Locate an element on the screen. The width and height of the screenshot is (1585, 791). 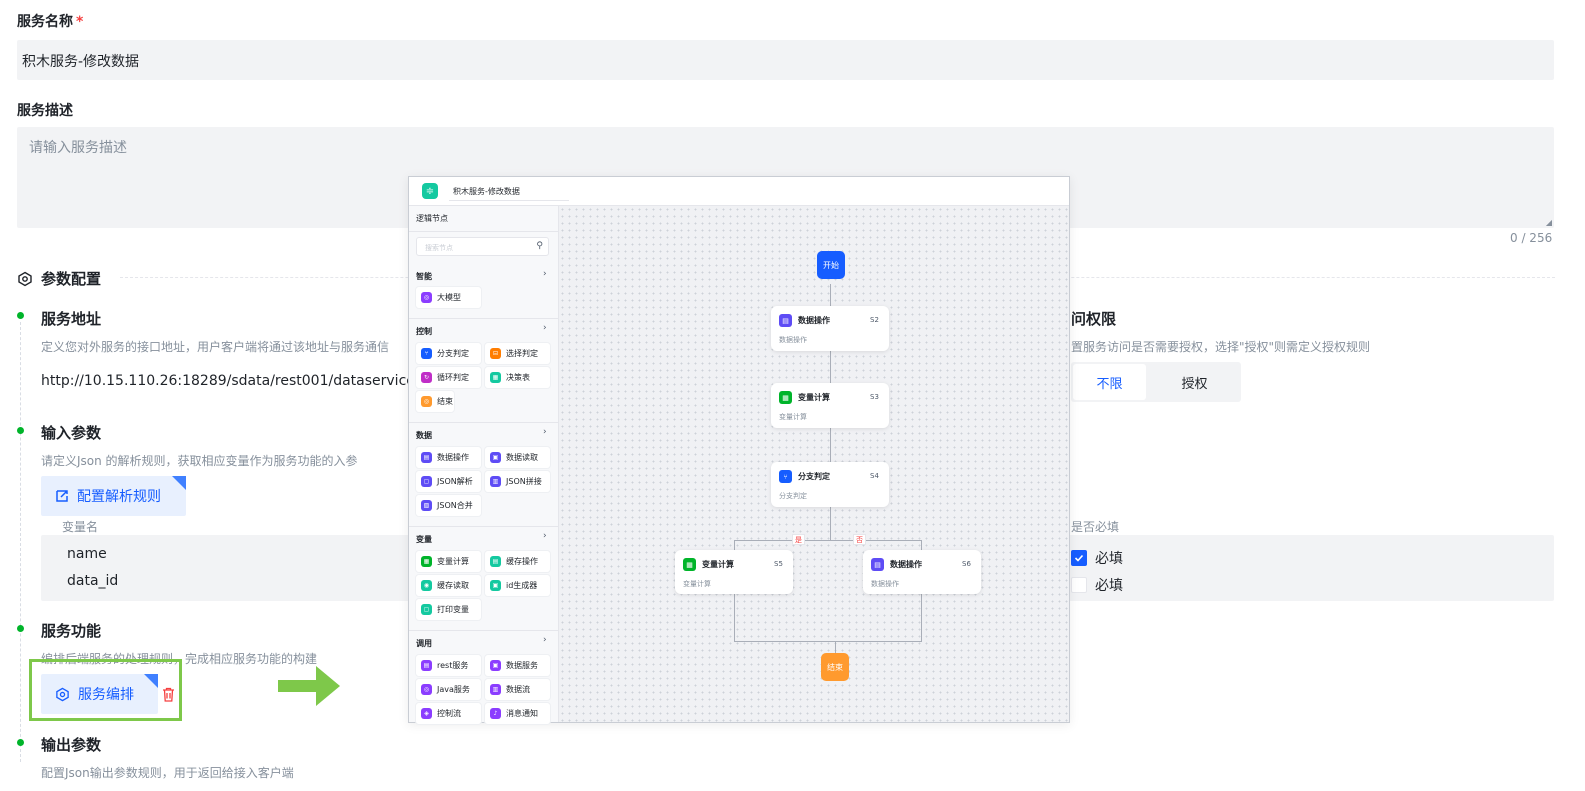
input-params-desc: 请定义Json 的解析规则，获取相应变量作为服务功能的入参 is located at coordinates (199, 461).